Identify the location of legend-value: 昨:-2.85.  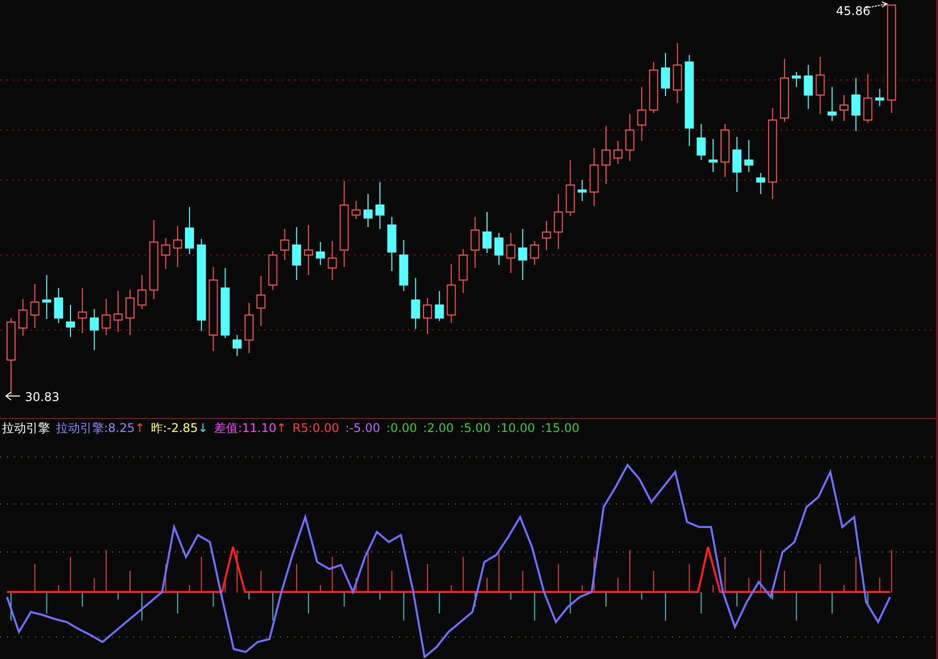
(174, 428).